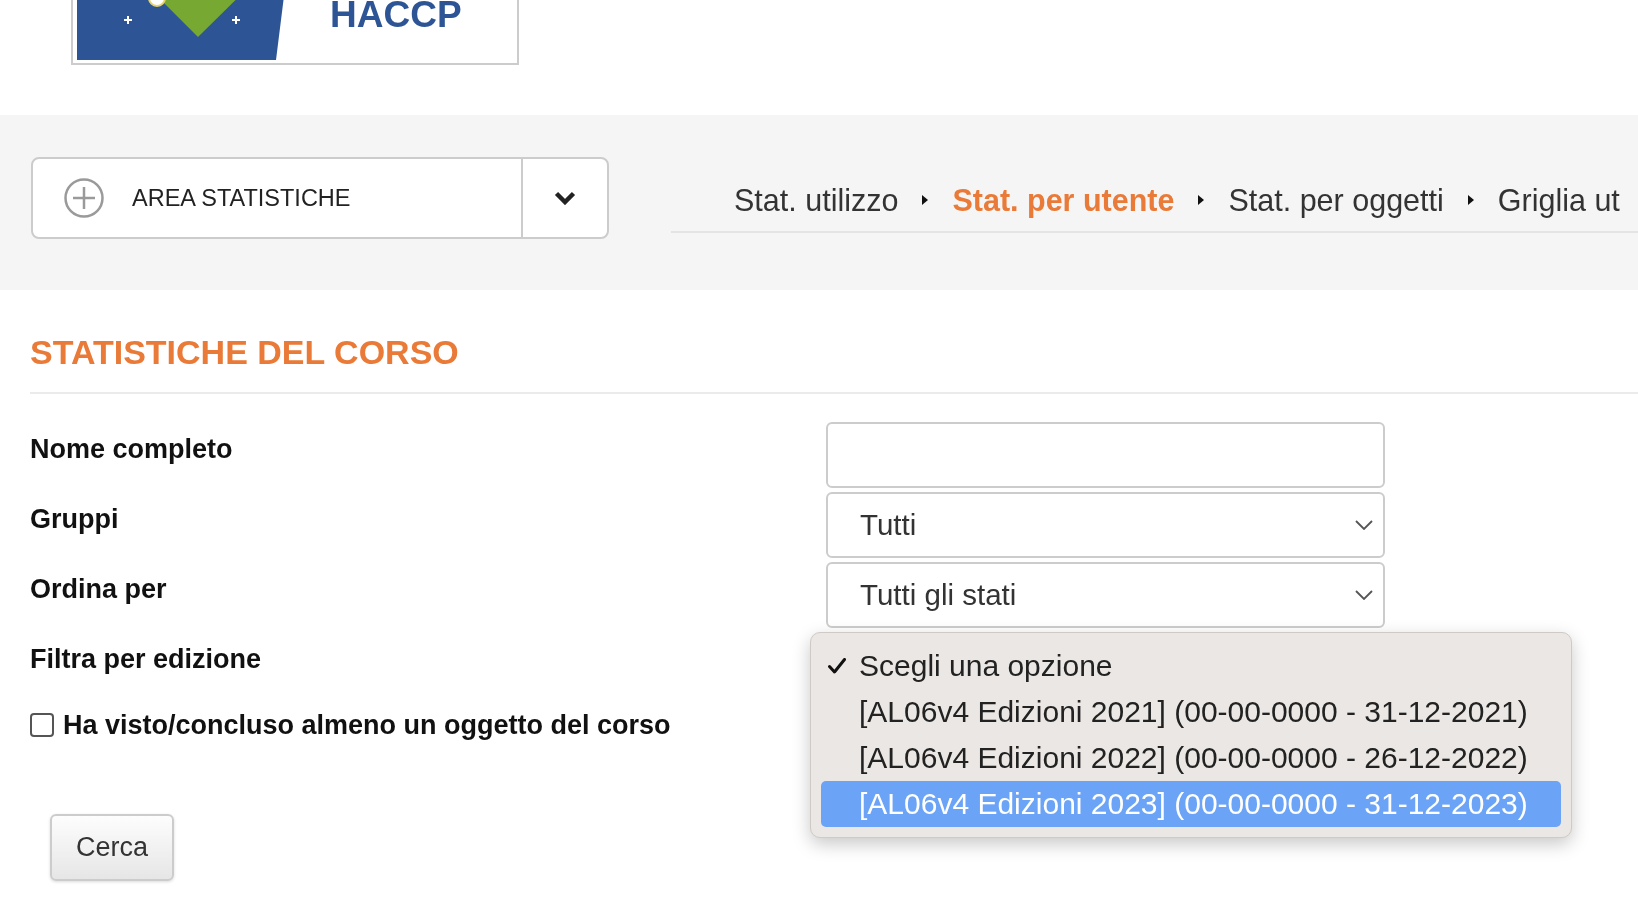 Image resolution: width=1638 pixels, height=922 pixels. I want to click on search-button: Cerca, so click(112, 847).